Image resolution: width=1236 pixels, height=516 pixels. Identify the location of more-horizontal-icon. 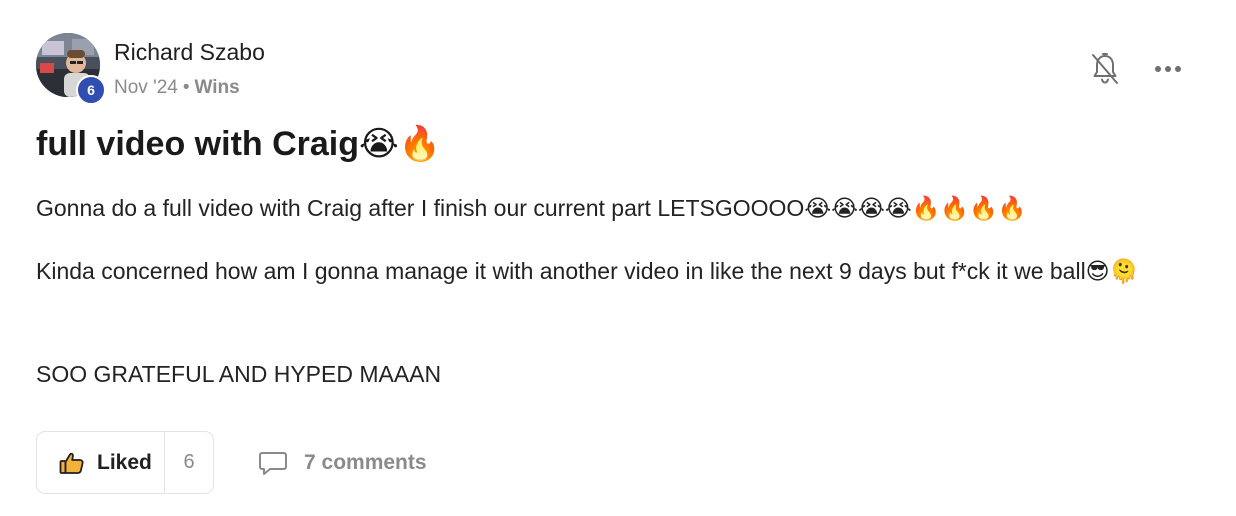
(1168, 69).